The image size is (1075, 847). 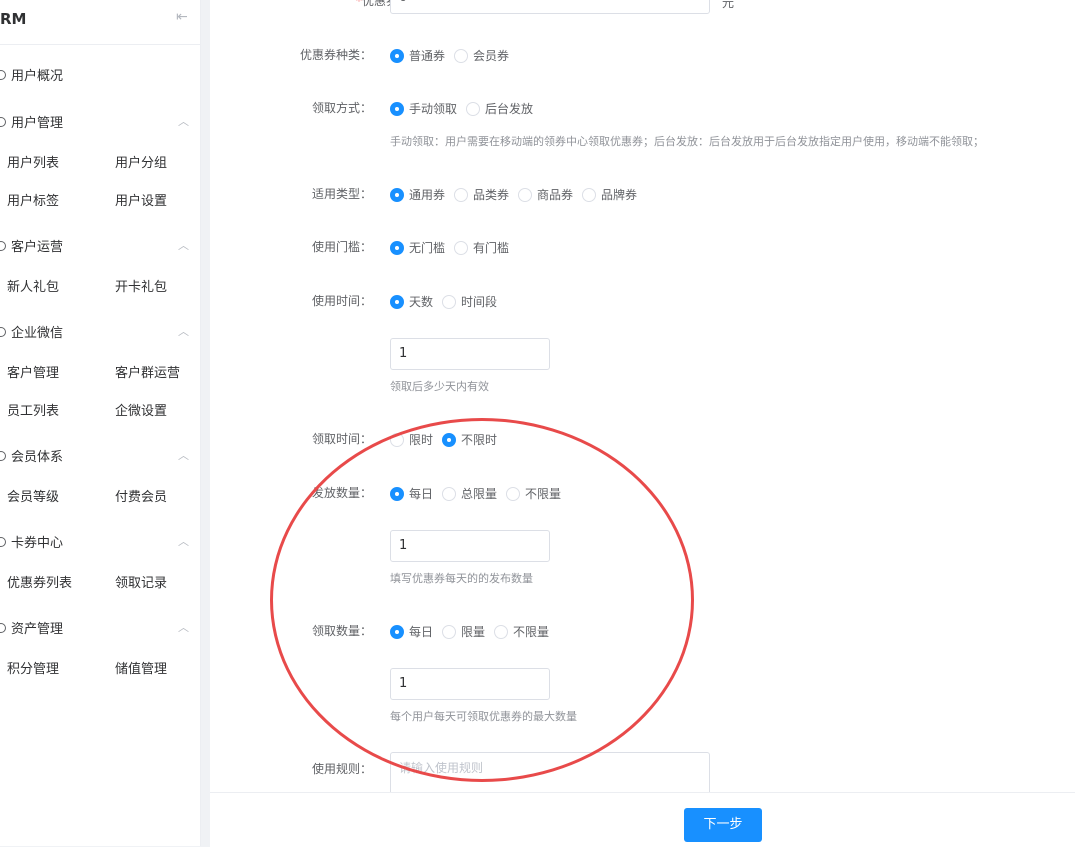 I want to click on customer-ops-icon, so click(x=3, y=245).